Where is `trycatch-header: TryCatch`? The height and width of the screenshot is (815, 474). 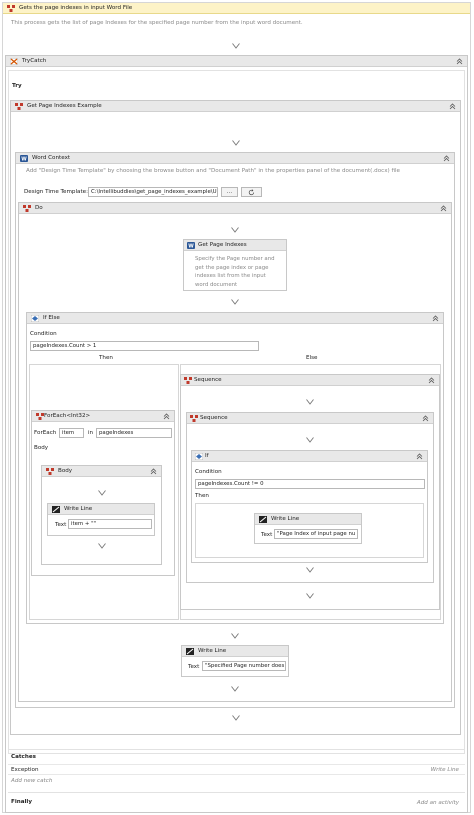 trycatch-header: TryCatch is located at coordinates (236, 61).